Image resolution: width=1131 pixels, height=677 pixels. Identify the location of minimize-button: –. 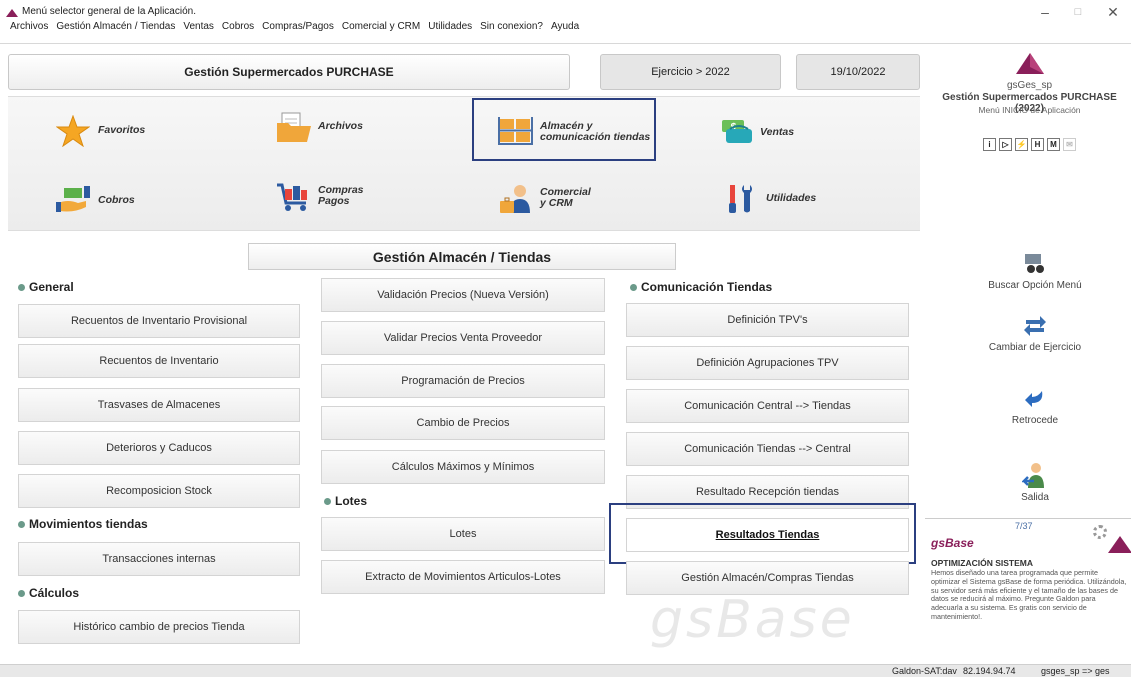
(1045, 12).